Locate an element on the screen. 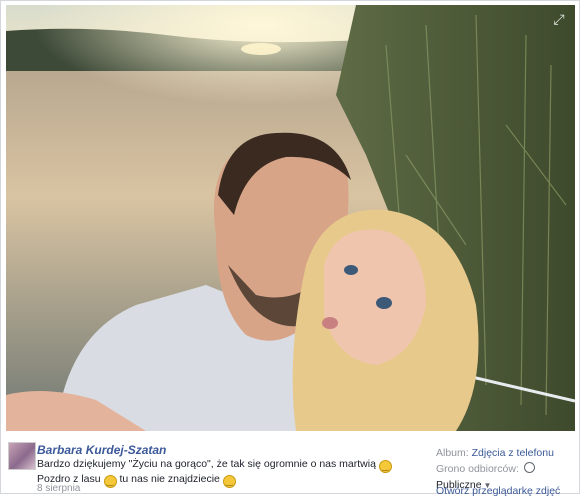  post-date: 8 sierpnia is located at coordinates (58, 488).